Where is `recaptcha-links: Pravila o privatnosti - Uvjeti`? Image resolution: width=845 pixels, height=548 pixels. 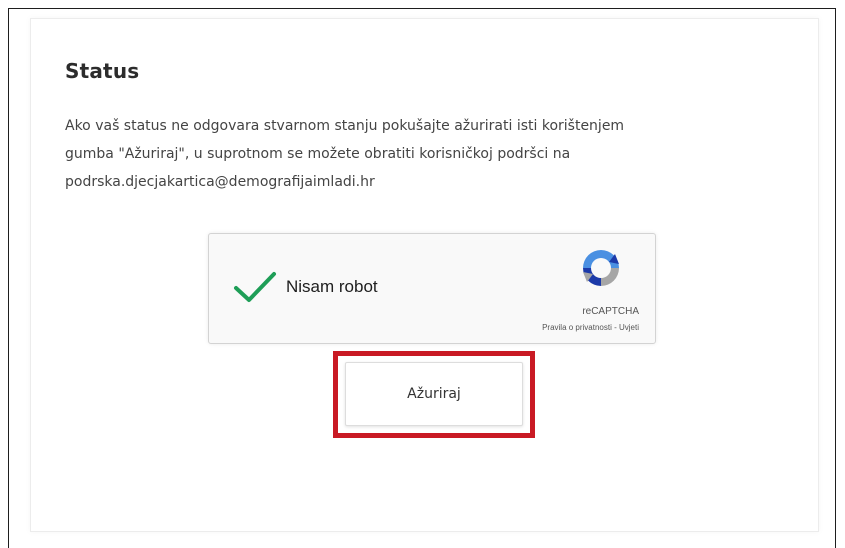
recaptcha-links: Pravila o privatnosti - Uvjeti is located at coordinates (590, 327).